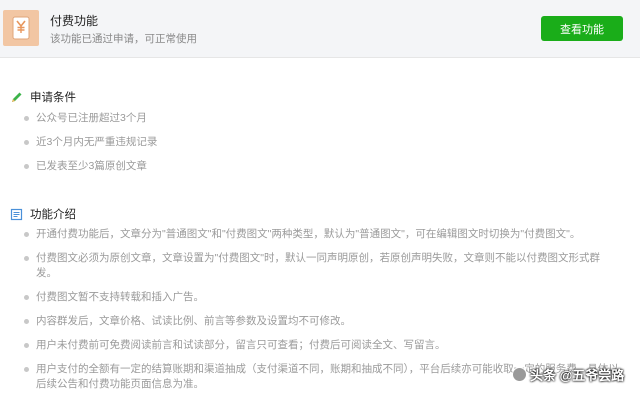 This screenshot has width=640, height=400. I want to click on watermark-text: 头条 @五爷尝路, so click(577, 375).